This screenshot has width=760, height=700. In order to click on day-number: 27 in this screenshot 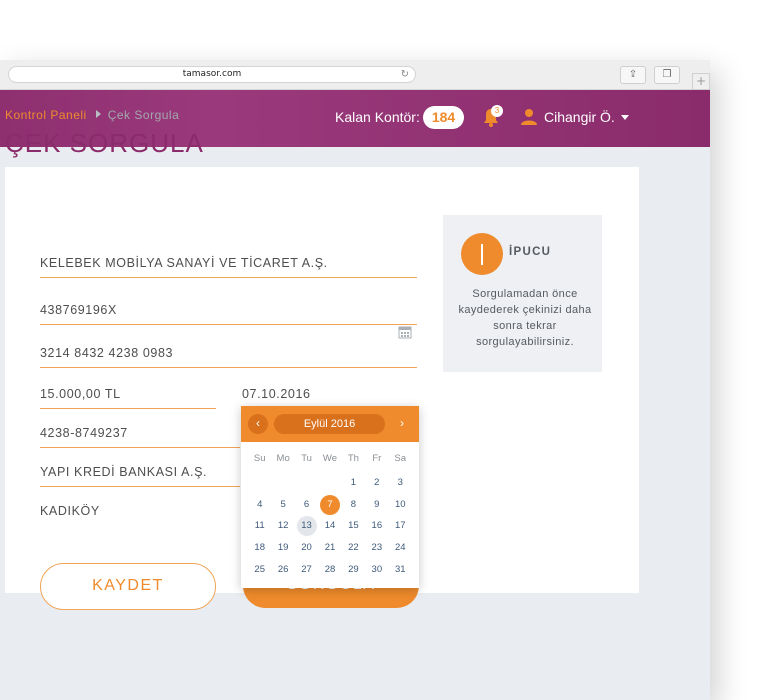, I will do `click(306, 569)`.